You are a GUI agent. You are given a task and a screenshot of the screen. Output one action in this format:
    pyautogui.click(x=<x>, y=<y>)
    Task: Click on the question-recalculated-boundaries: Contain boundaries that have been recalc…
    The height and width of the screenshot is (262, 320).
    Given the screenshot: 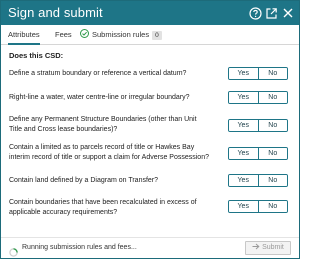 What is the action you would take?
    pyautogui.click(x=103, y=207)
    